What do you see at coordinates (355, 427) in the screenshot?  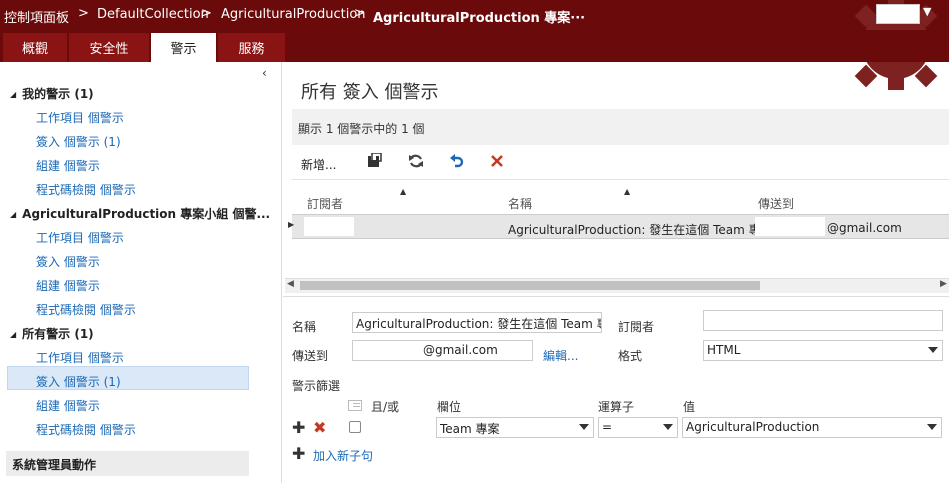 I see `clause-checkbox` at bounding box center [355, 427].